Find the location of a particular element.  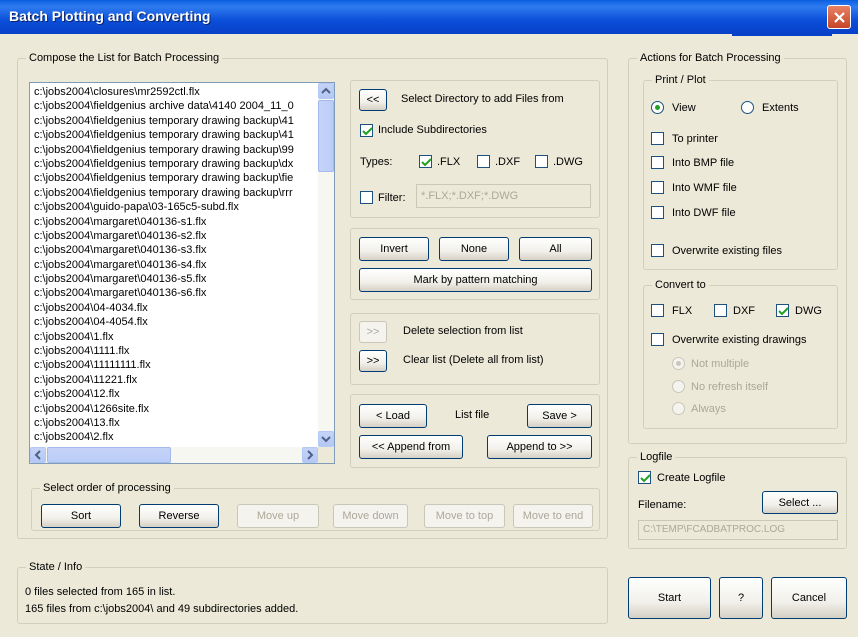

include-subdirectories-checkbox is located at coordinates (366, 130).